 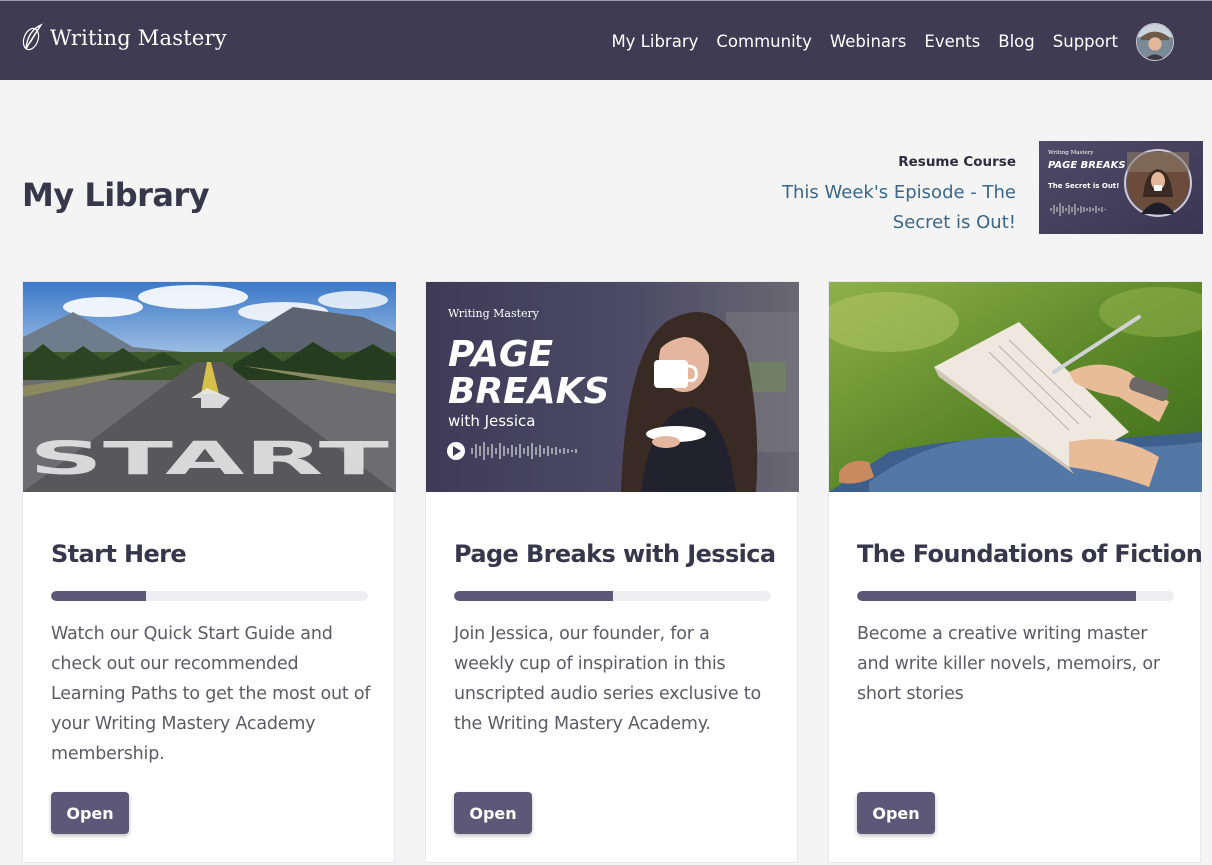 I want to click on nav-blog: Blog, so click(x=1016, y=42).